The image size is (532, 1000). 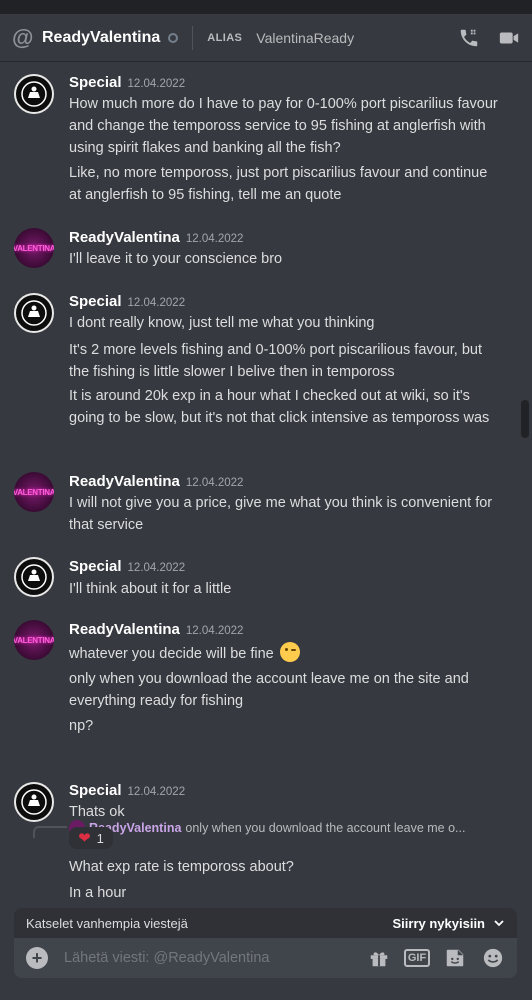 I want to click on reaction-count: 1, so click(x=100, y=838).